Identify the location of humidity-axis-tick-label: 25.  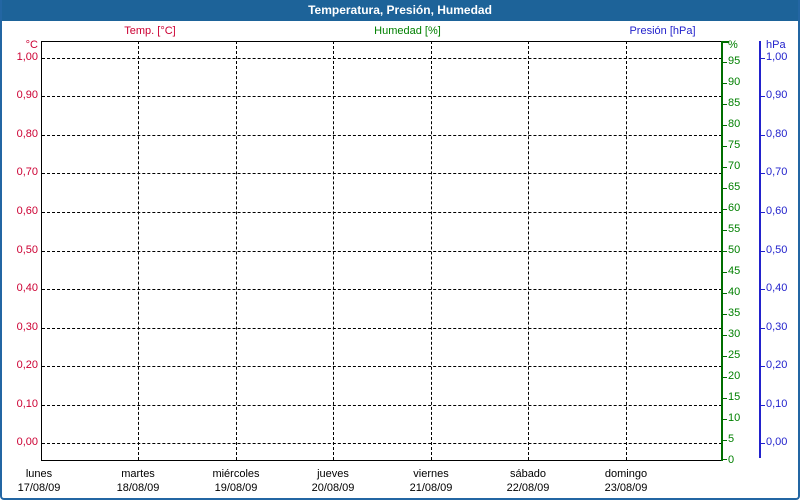
(734, 355).